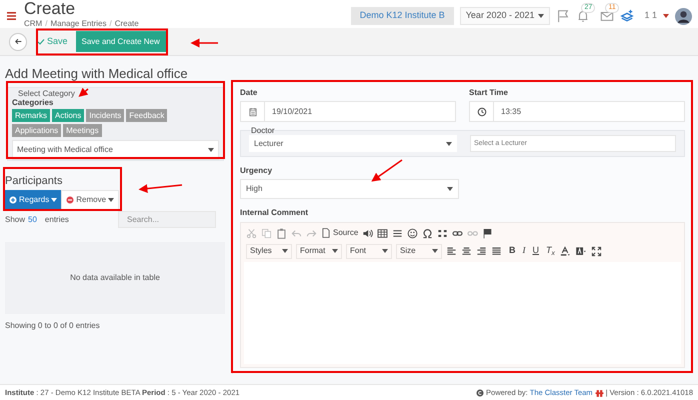 This screenshot has width=698, height=400. I want to click on underline-button: U, so click(535, 251).